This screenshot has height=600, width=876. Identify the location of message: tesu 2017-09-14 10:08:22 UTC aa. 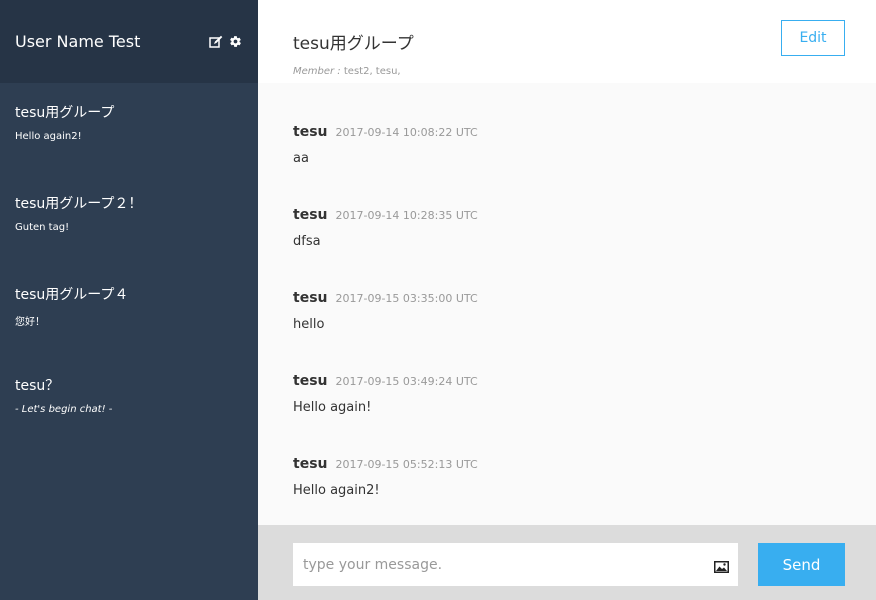
(385, 145).